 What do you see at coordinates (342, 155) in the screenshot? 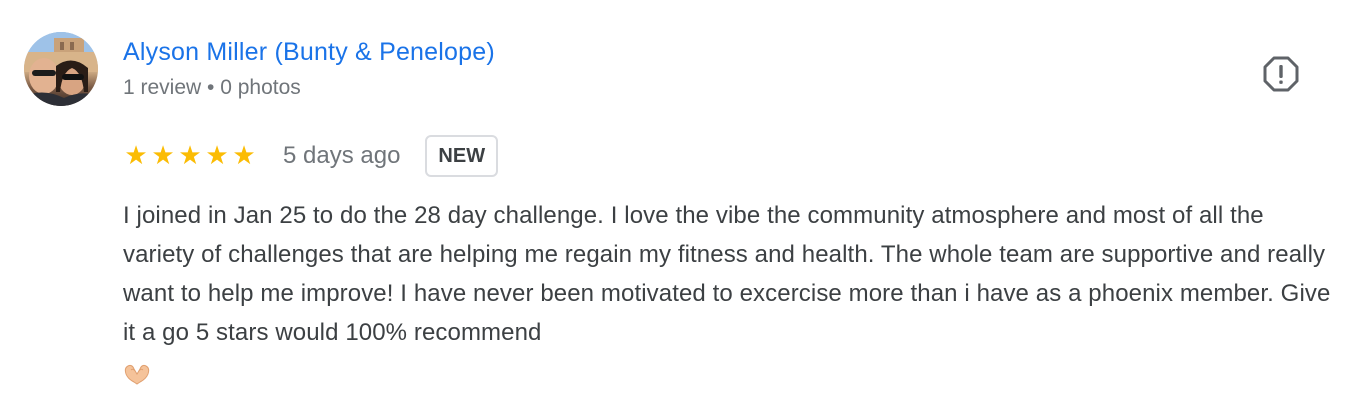
I see `review-time: 5 days ago` at bounding box center [342, 155].